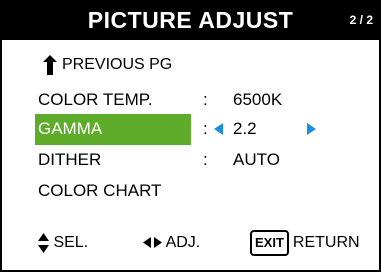 The image size is (381, 272). Describe the element at coordinates (269, 242) in the screenshot. I see `exit-key-icon: EXIT` at that location.